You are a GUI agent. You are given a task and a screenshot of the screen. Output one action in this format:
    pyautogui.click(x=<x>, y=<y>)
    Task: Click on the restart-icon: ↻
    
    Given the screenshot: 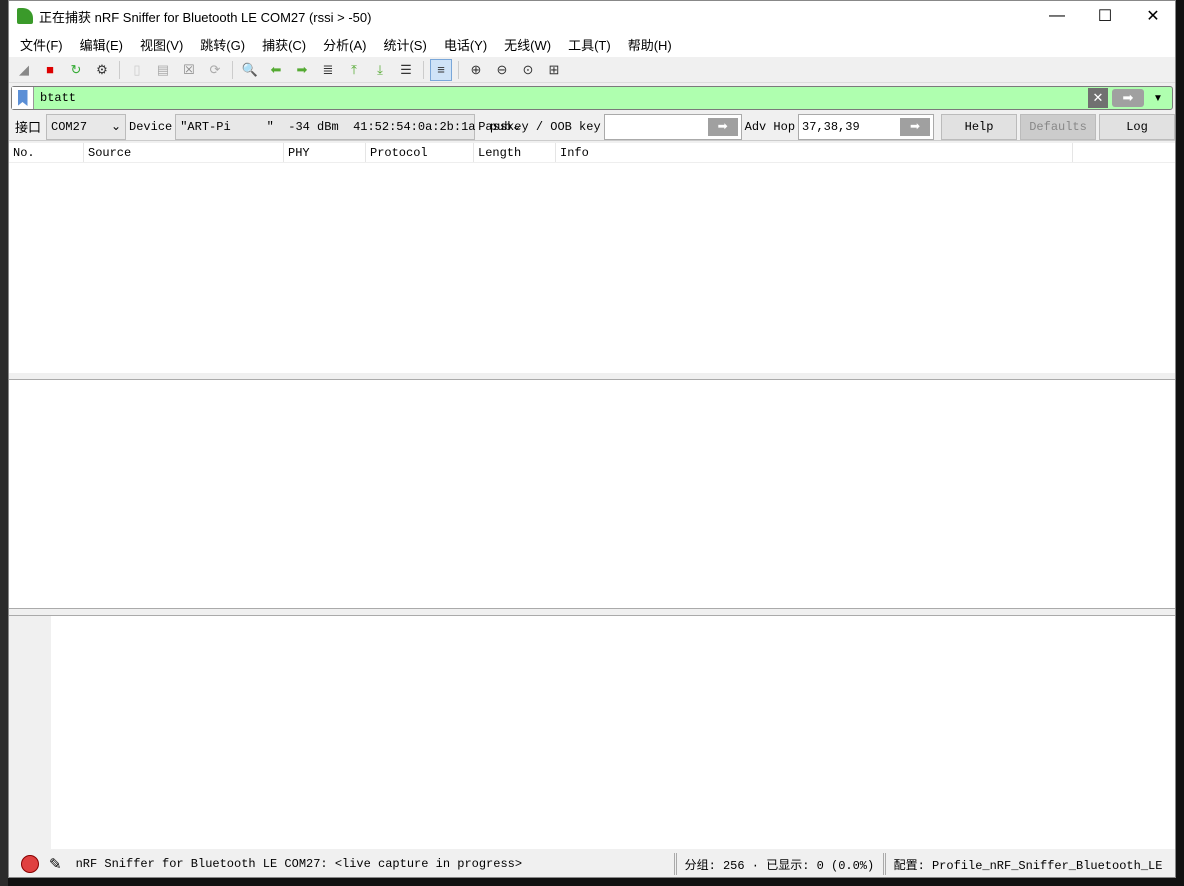 What is the action you would take?
    pyautogui.click(x=76, y=70)
    